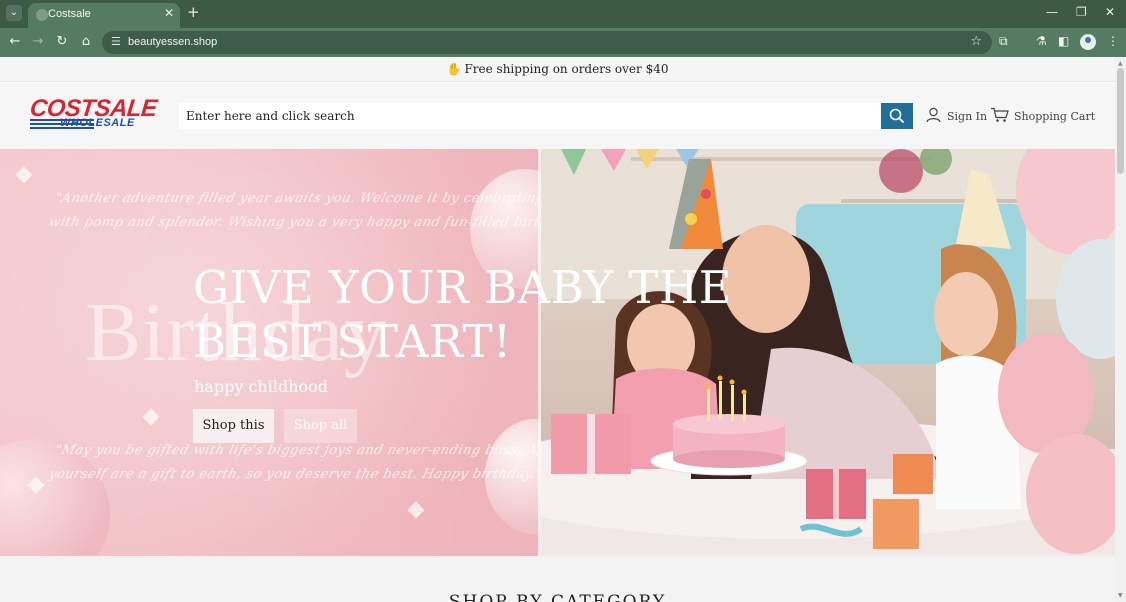  Describe the element at coordinates (547, 42) in the screenshot. I see `address-bar: ☰ beautyessen.shop ☆` at that location.